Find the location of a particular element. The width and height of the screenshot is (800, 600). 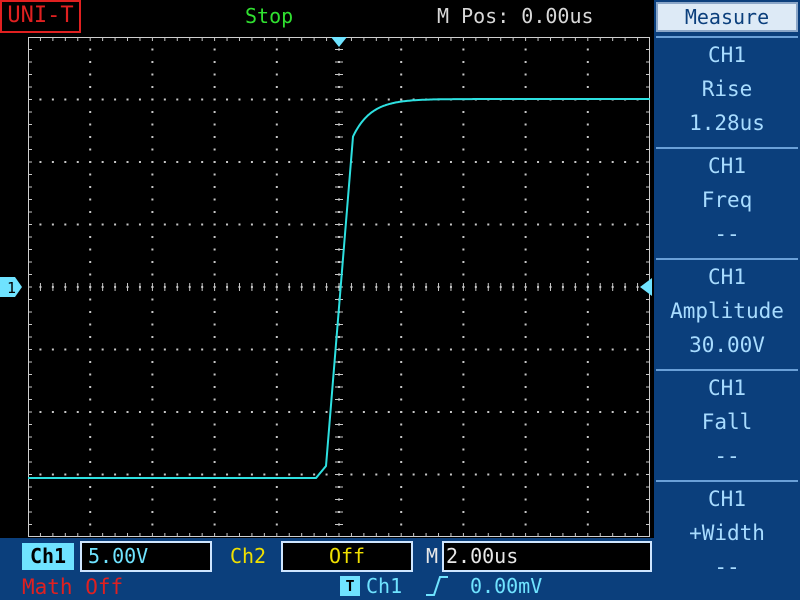

timebase-label: M is located at coordinates (432, 556).